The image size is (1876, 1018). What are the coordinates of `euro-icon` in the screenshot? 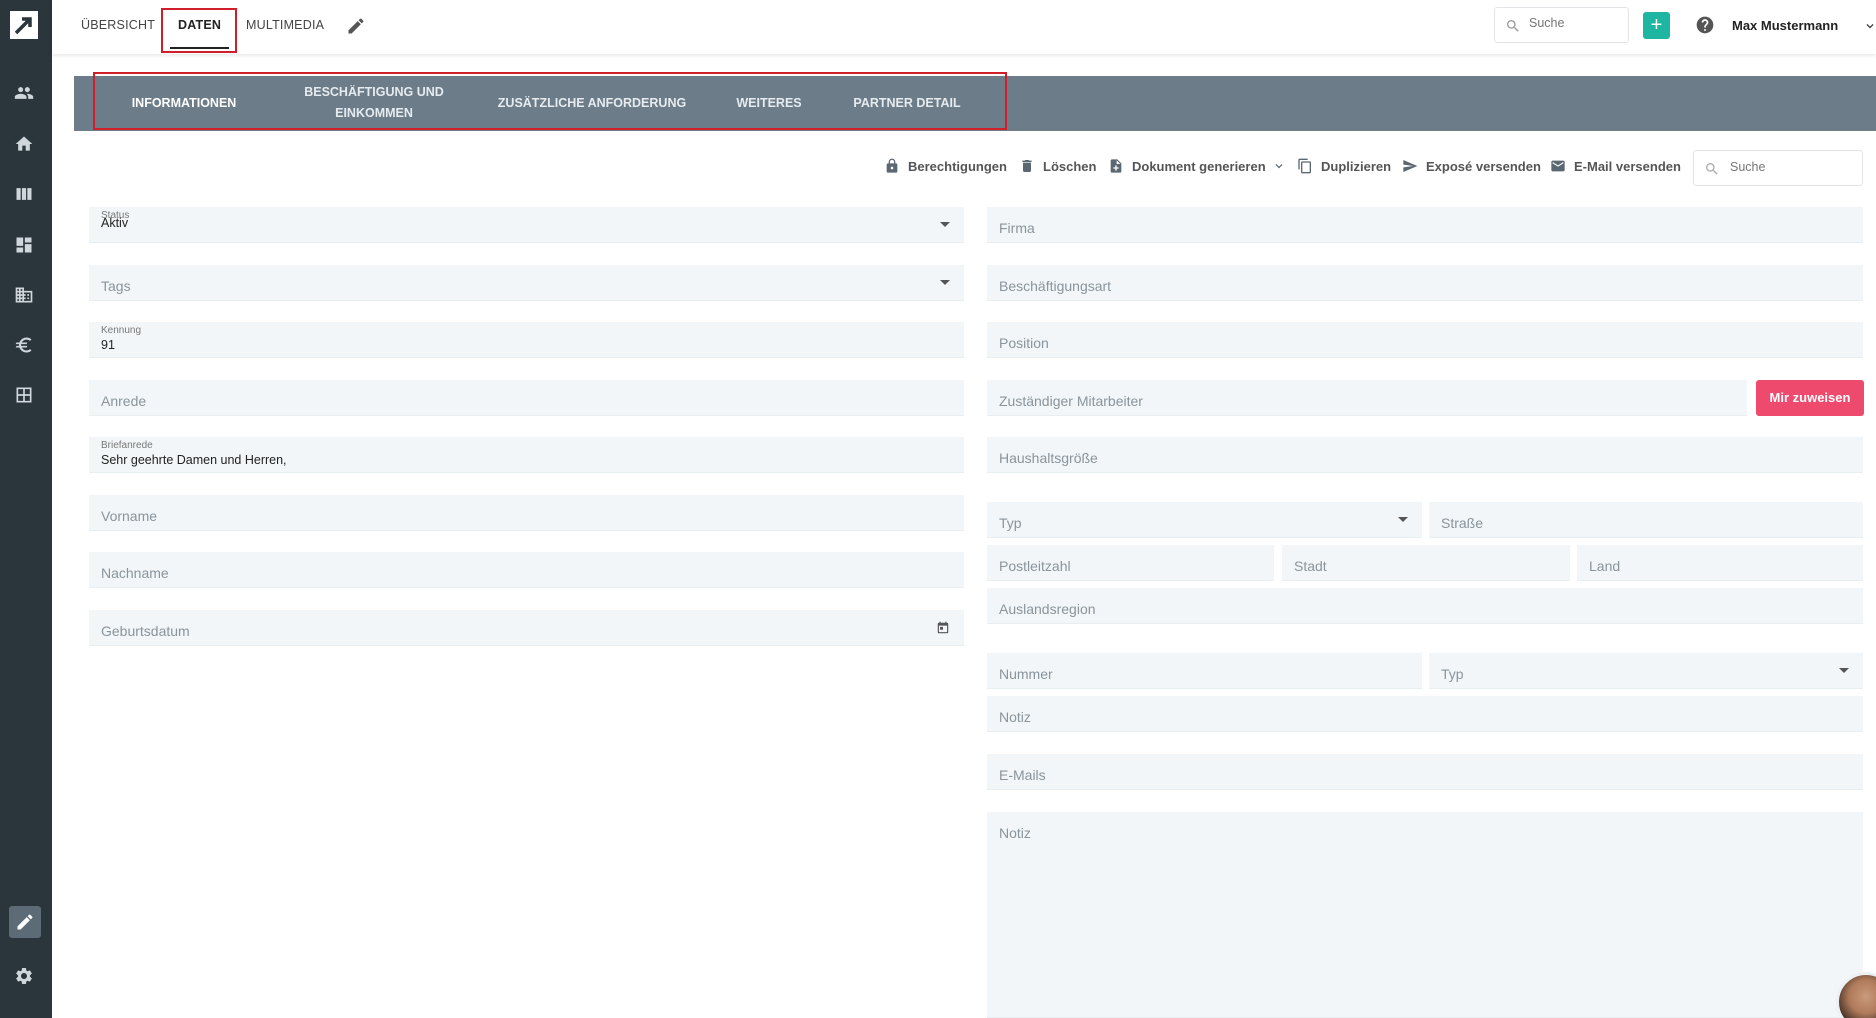 It's located at (24, 345).